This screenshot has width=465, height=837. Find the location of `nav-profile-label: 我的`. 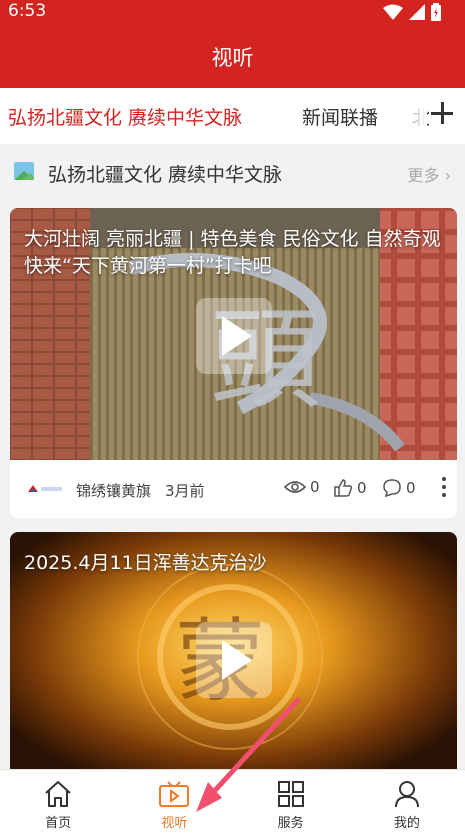

nav-profile-label: 我的 is located at coordinates (406, 823).